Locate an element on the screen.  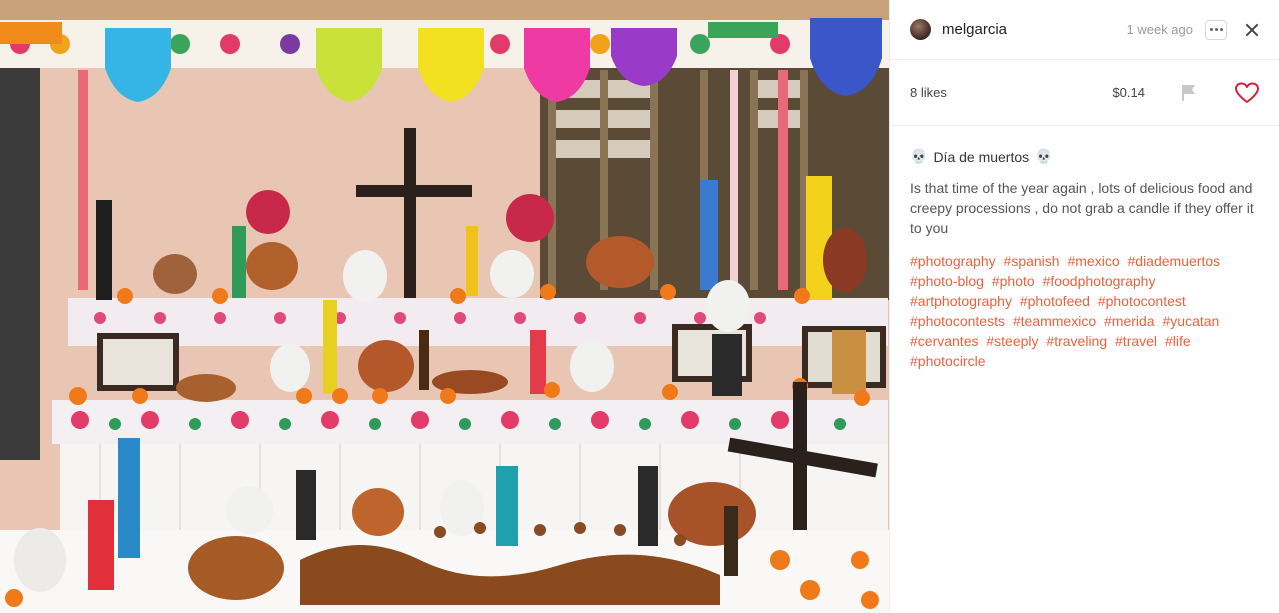
hashtag-link: #photography is located at coordinates (953, 261).